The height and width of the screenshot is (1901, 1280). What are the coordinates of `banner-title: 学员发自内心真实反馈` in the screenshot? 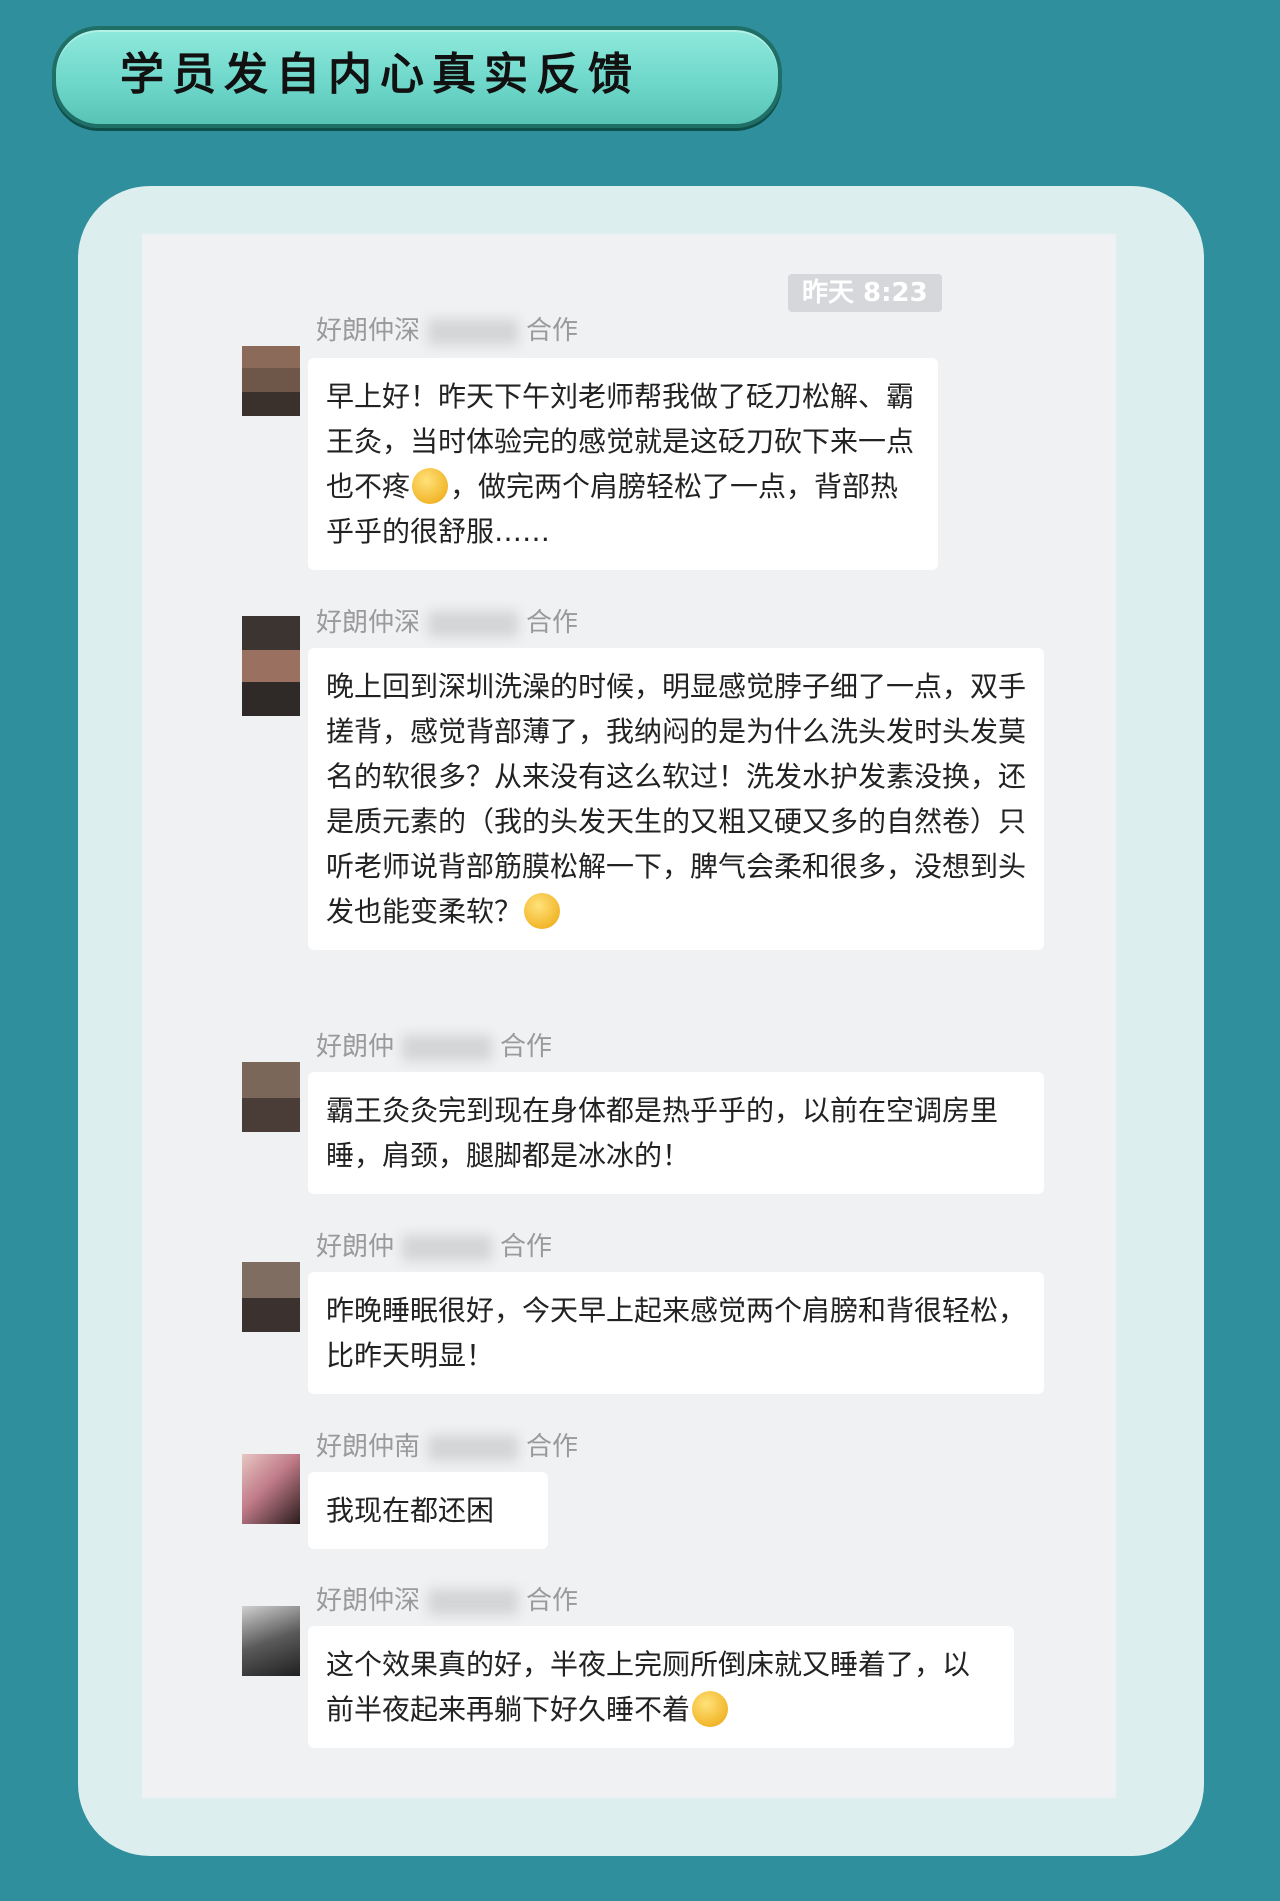 It's located at (380, 74).